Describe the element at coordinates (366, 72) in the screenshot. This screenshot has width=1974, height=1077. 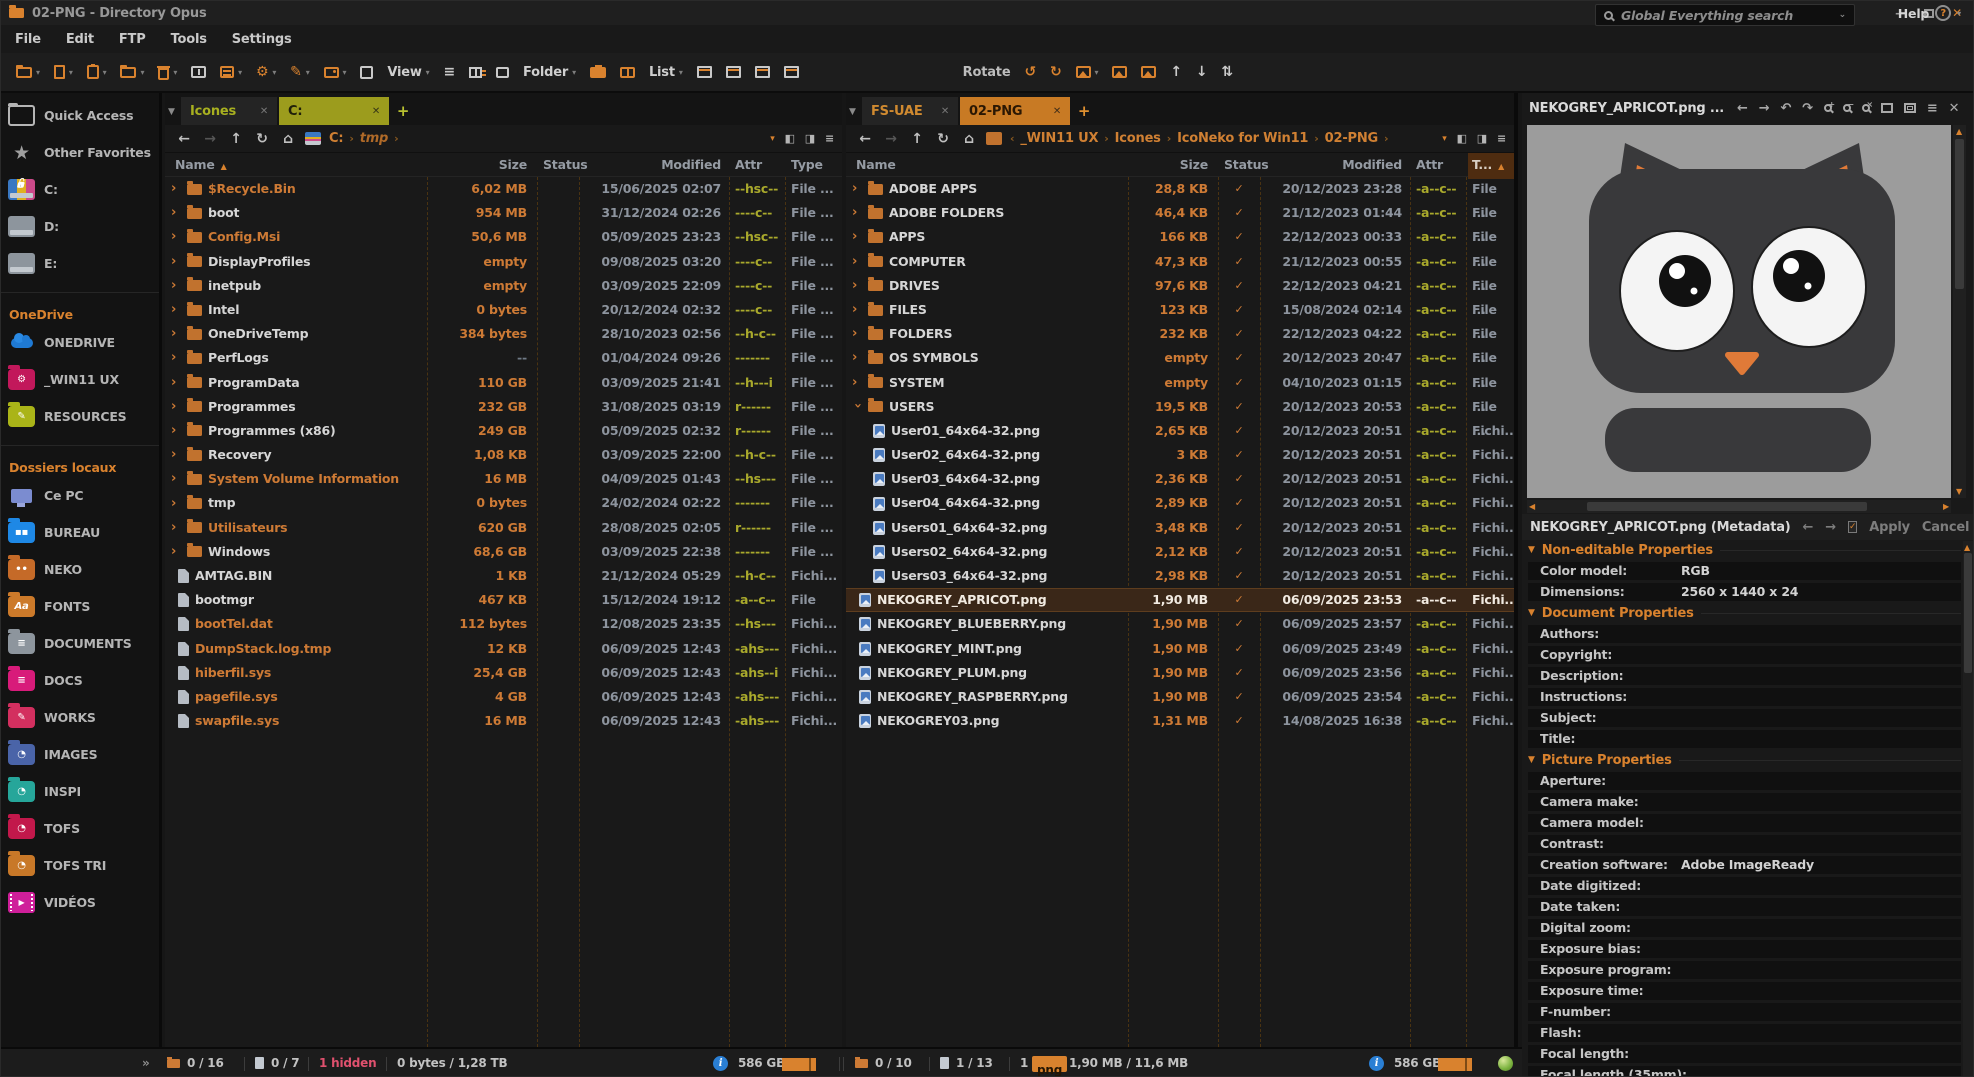
I see `toolbar-checkbox-mode-button` at that location.